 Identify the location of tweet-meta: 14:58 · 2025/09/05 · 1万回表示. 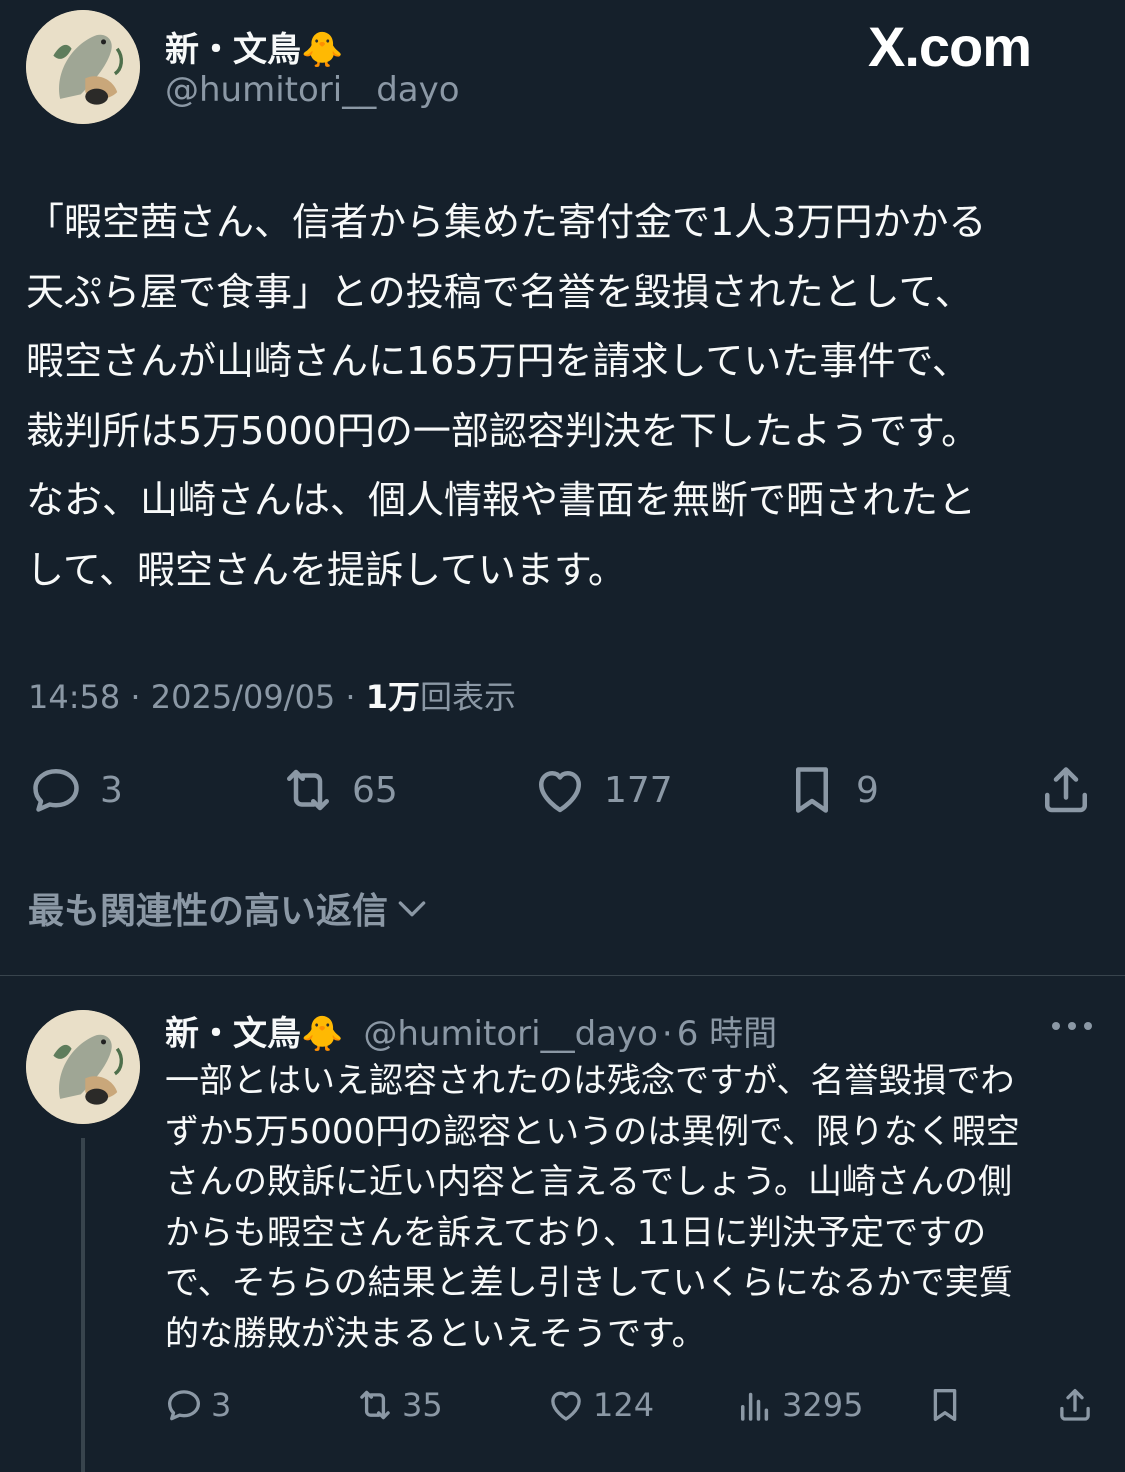
(272, 695).